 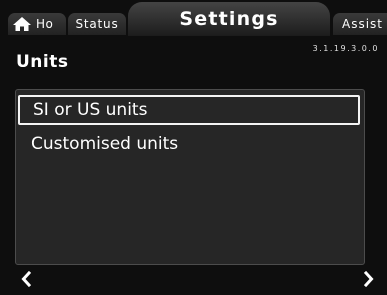 I want to click on chevron-left-icon, so click(x=26, y=279).